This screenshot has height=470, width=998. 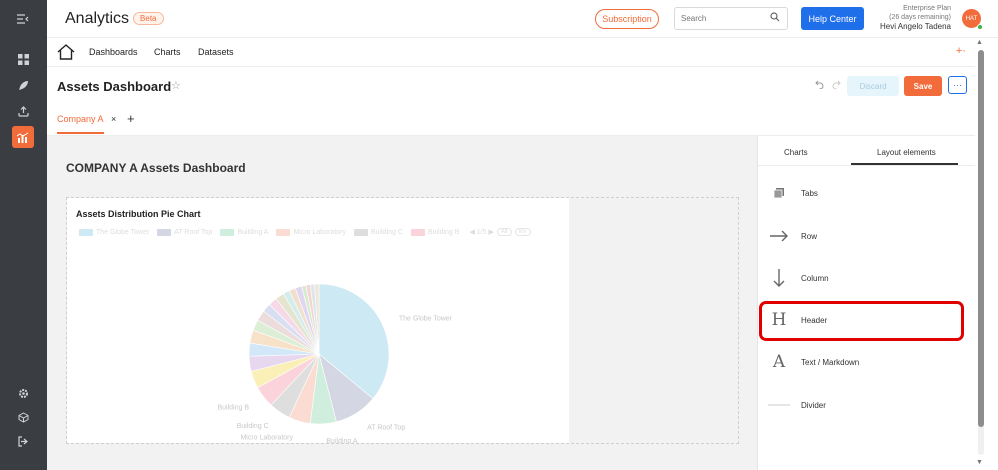 I want to click on scroll-up-icon: ▲, so click(x=979, y=42).